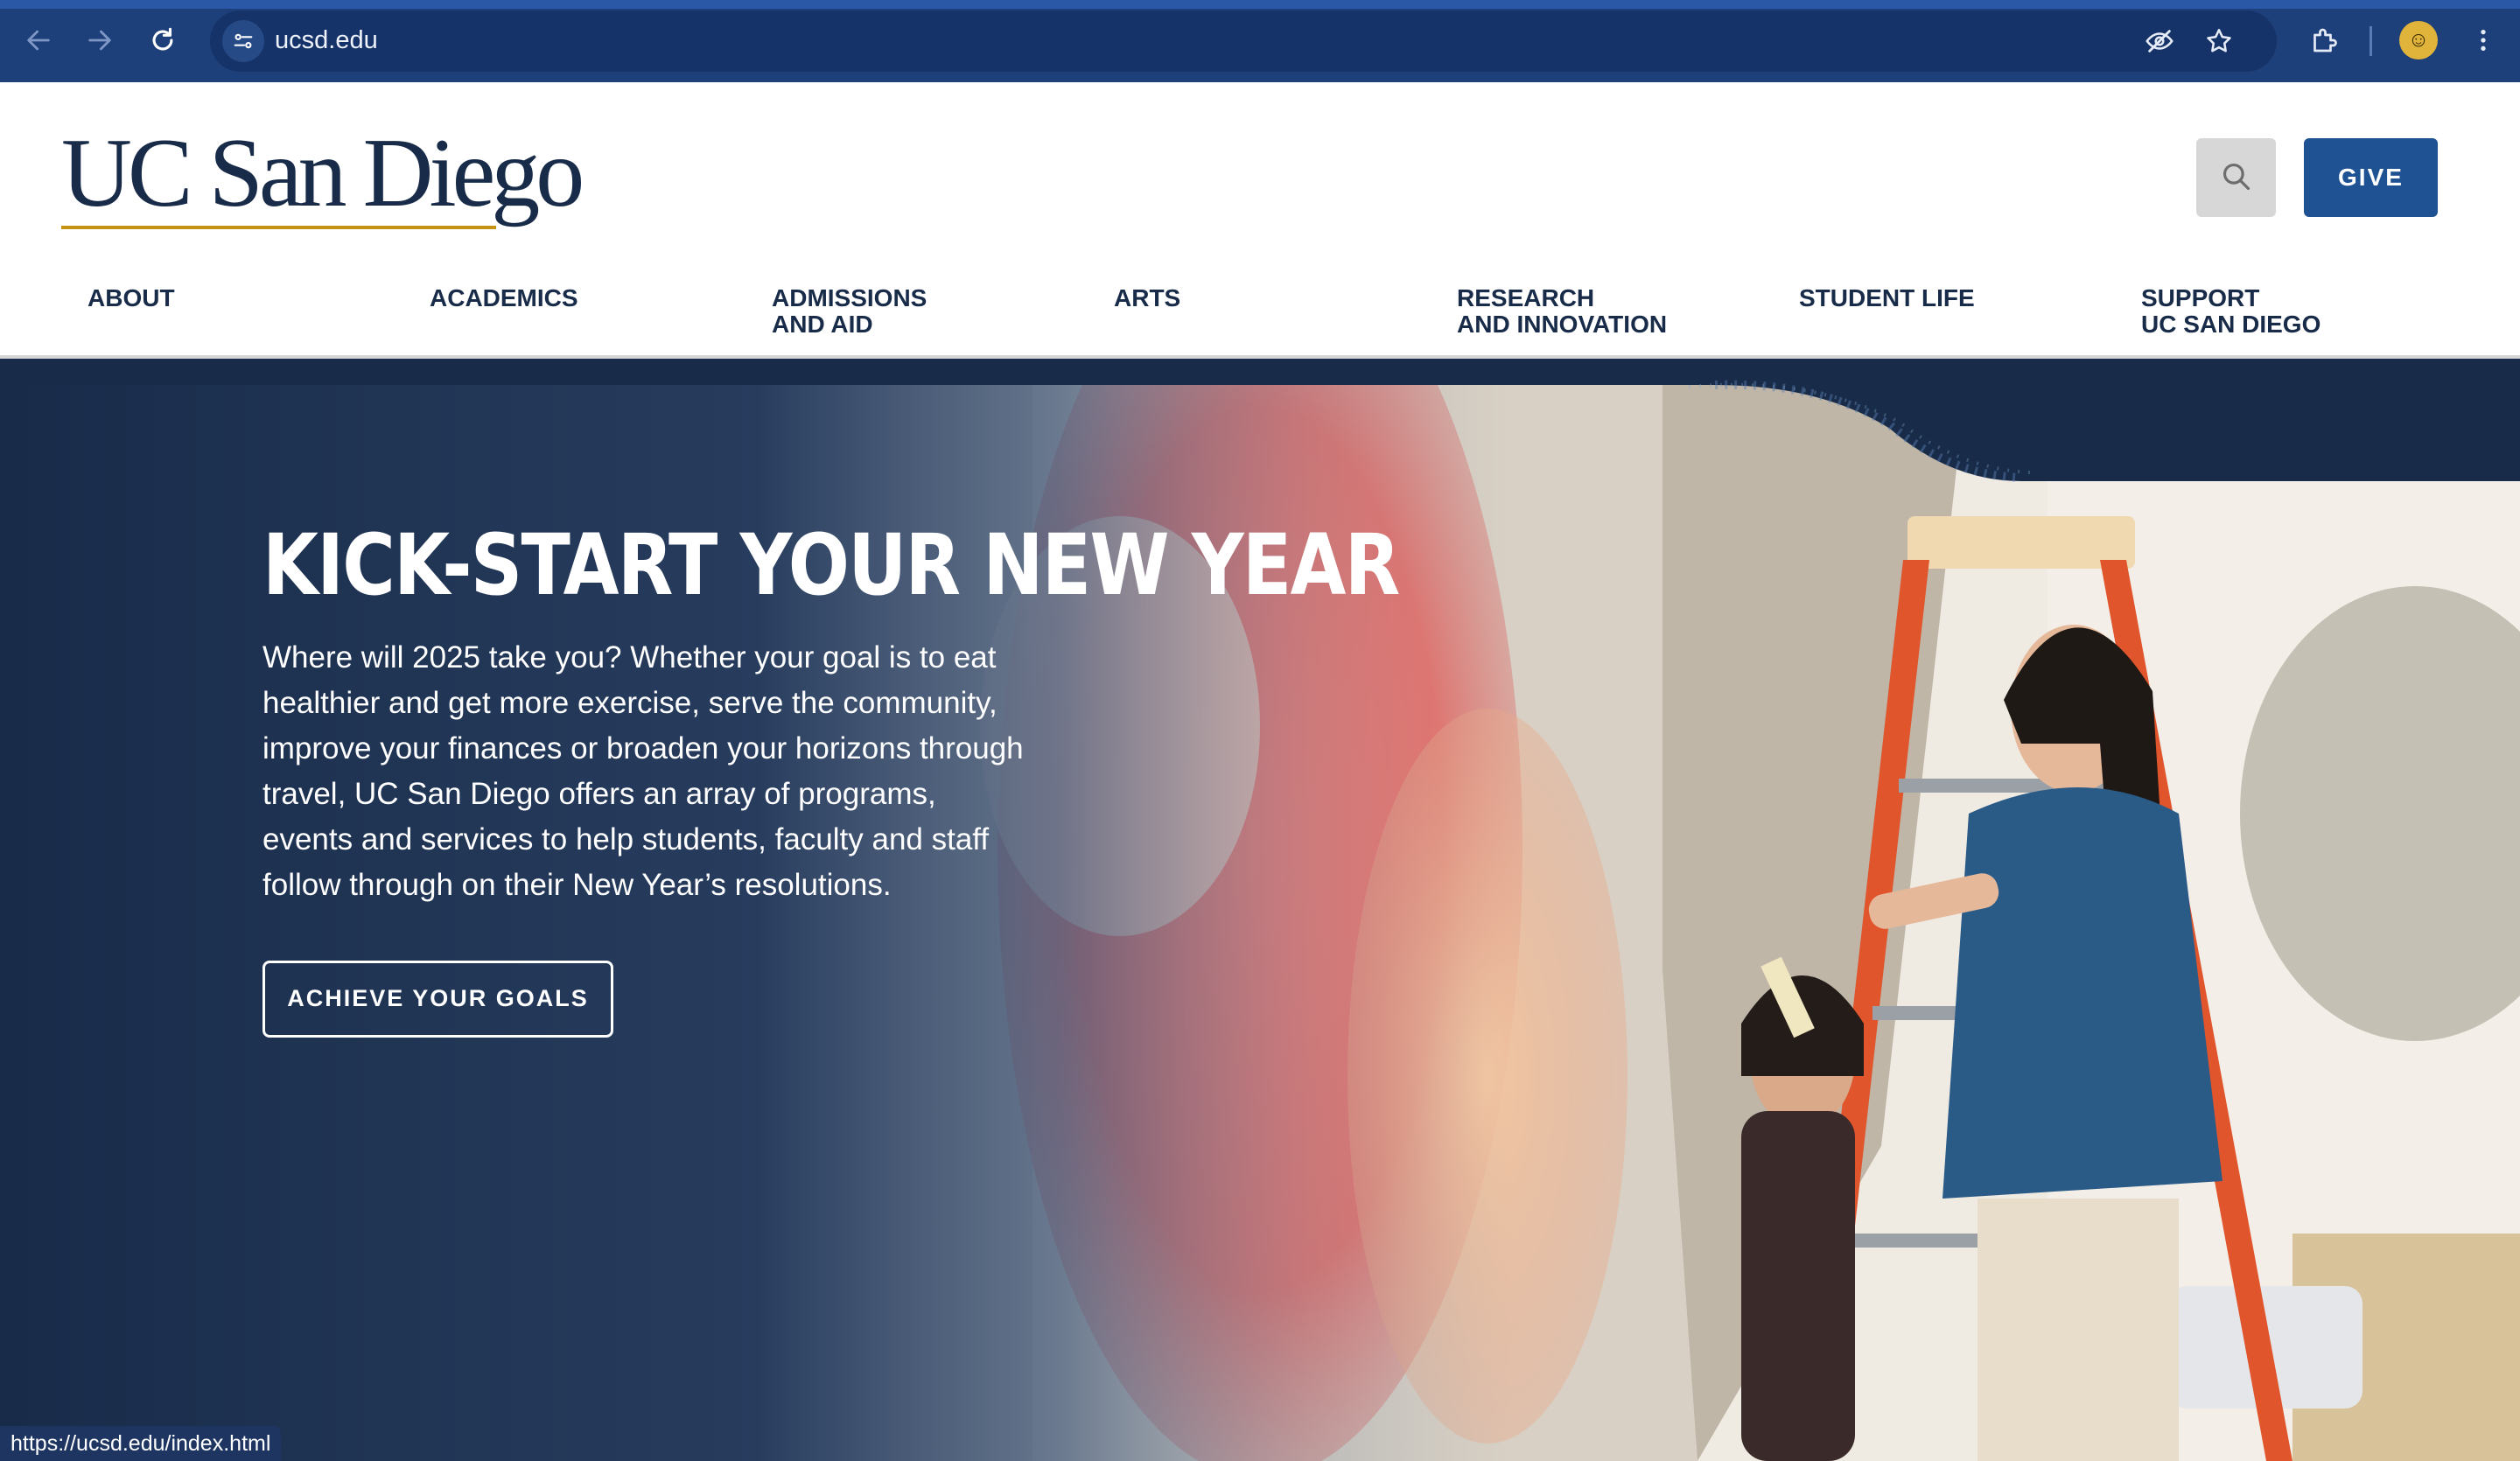  I want to click on site-info-icon, so click(243, 41).